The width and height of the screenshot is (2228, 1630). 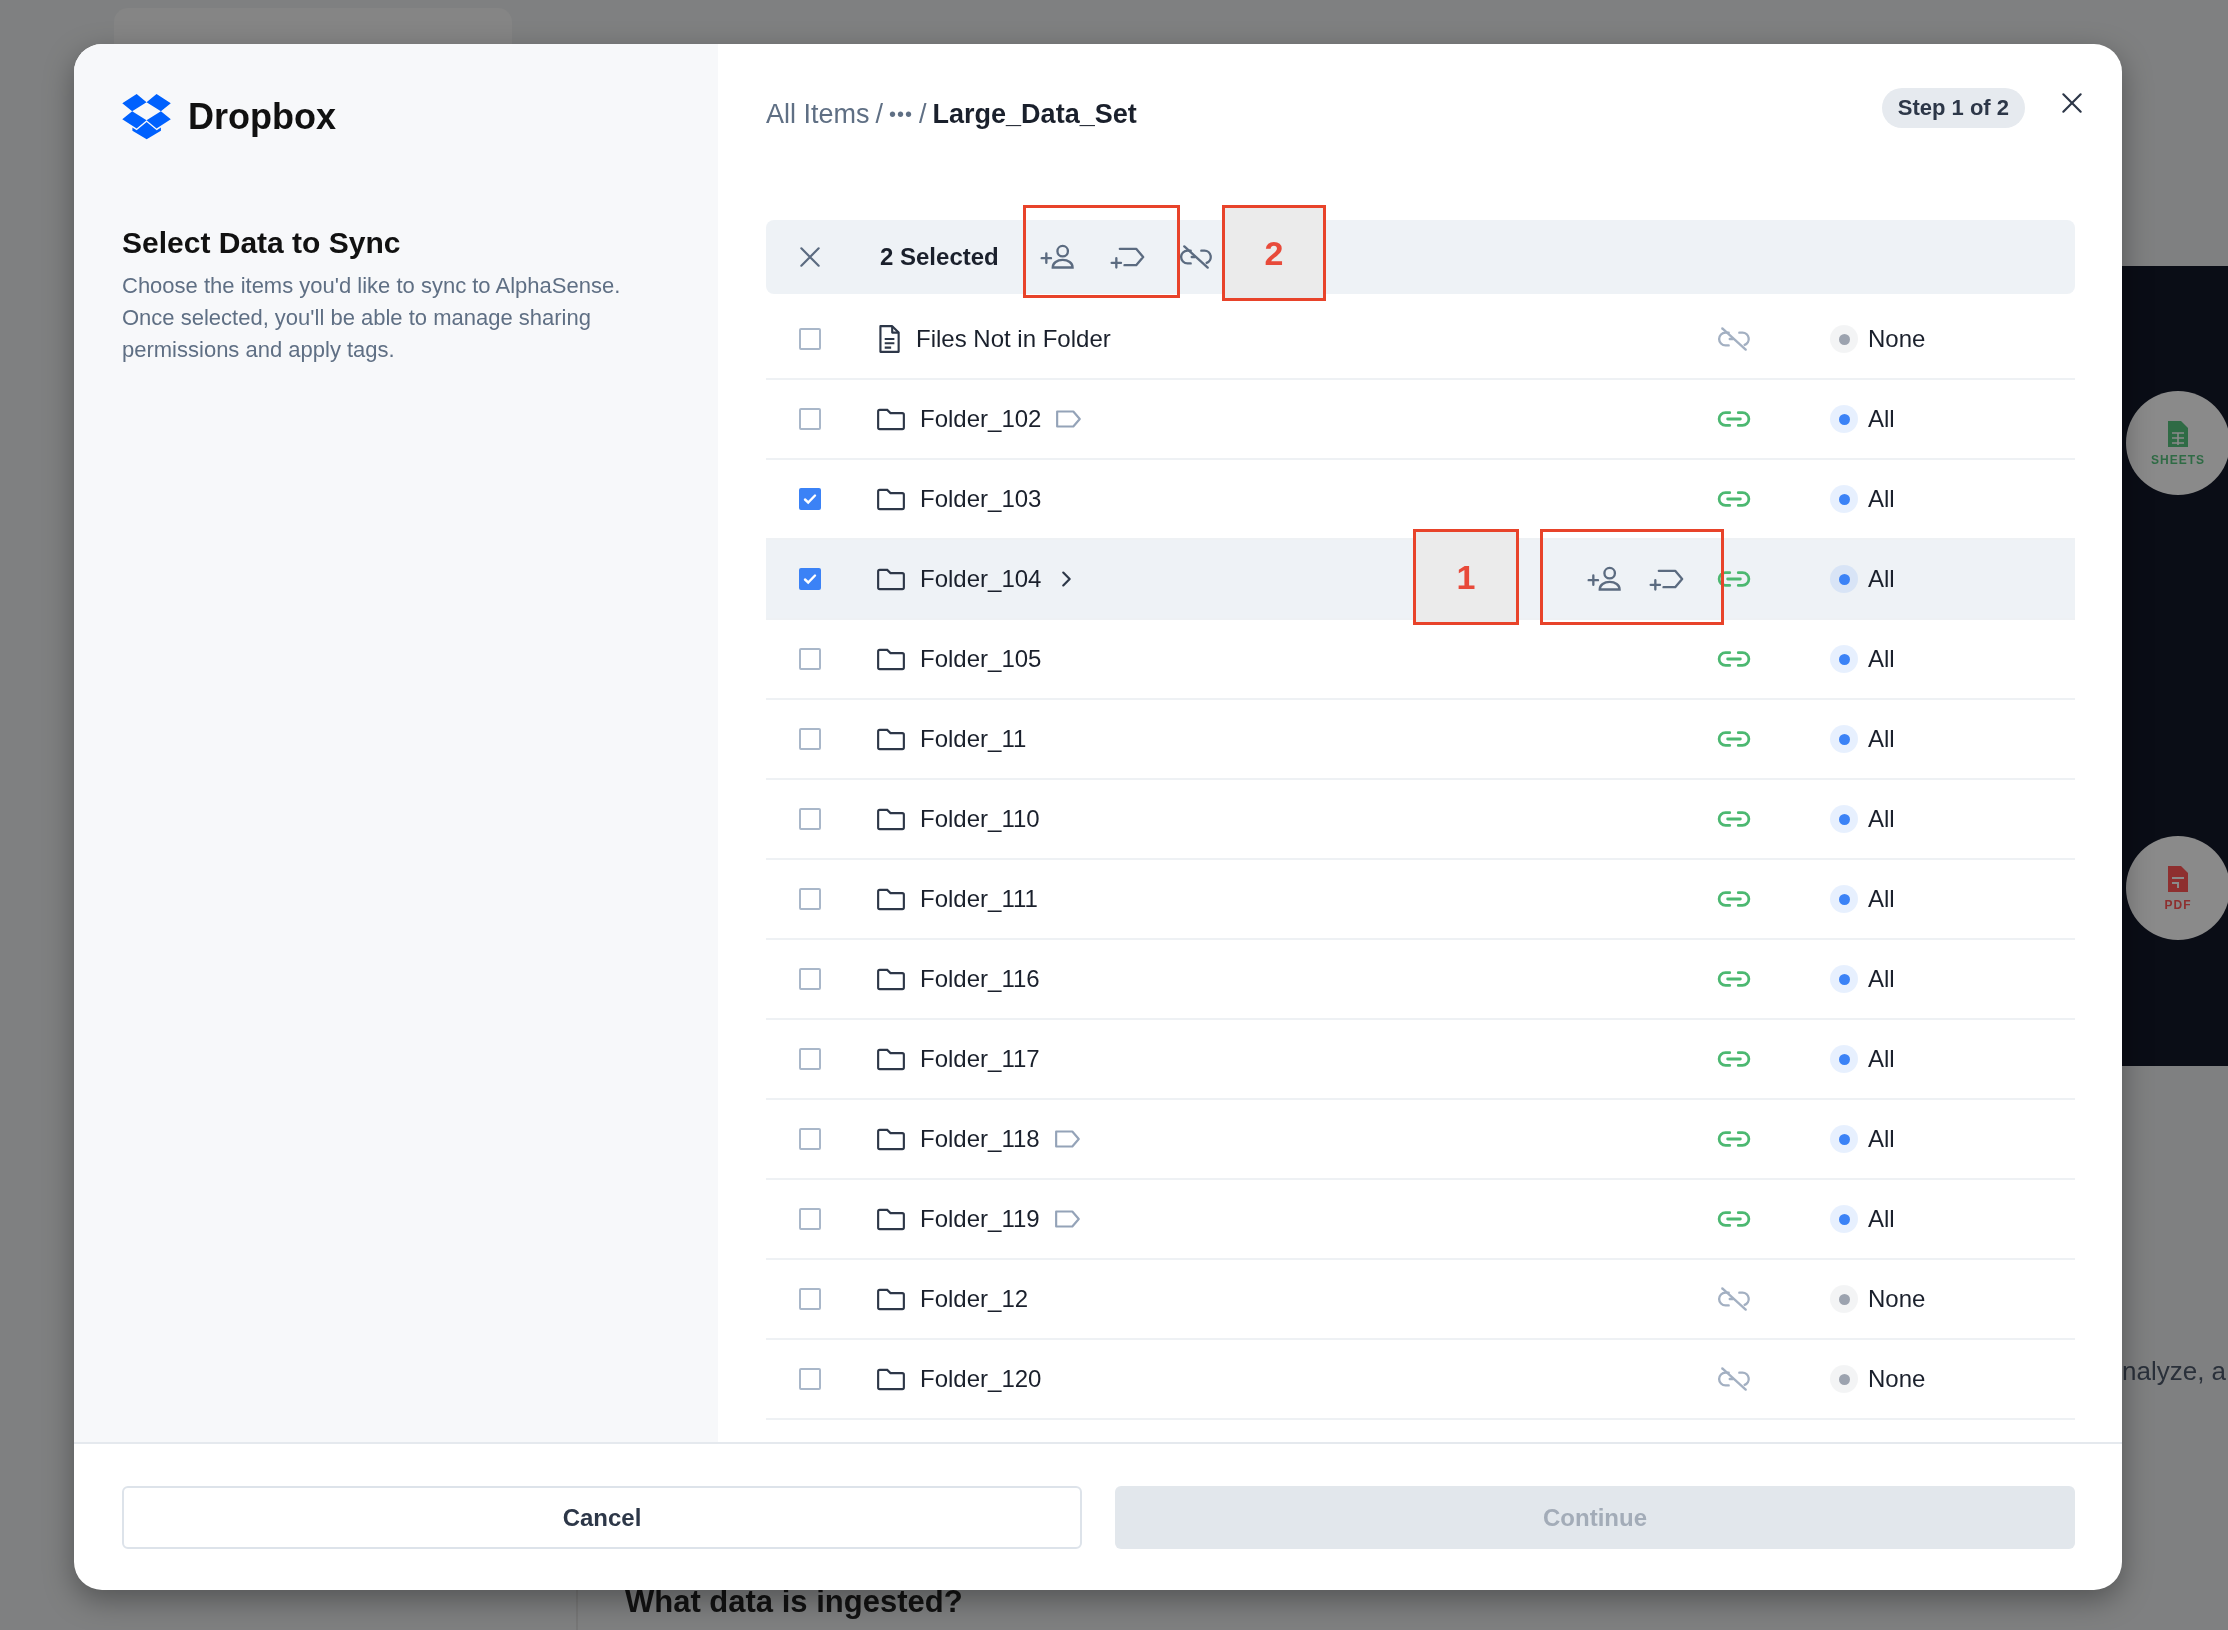 What do you see at coordinates (2178, 905) in the screenshot?
I see `badge-label: PDF` at bounding box center [2178, 905].